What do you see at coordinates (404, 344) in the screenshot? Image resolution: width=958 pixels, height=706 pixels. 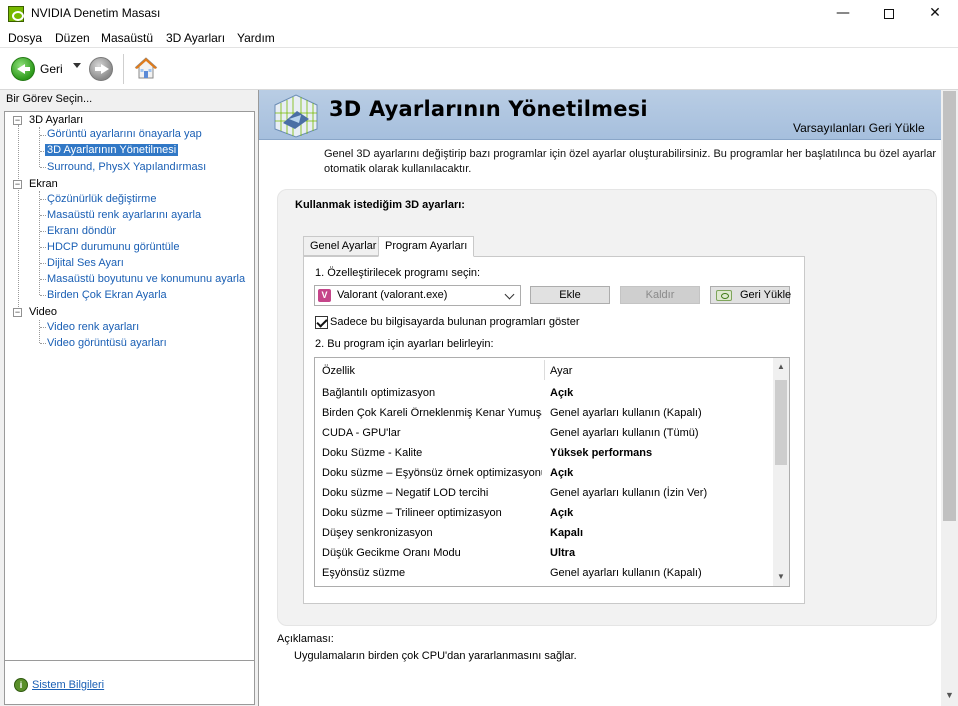 I see `step2-label: 2. Bu program için ayarları belirleyin:` at bounding box center [404, 344].